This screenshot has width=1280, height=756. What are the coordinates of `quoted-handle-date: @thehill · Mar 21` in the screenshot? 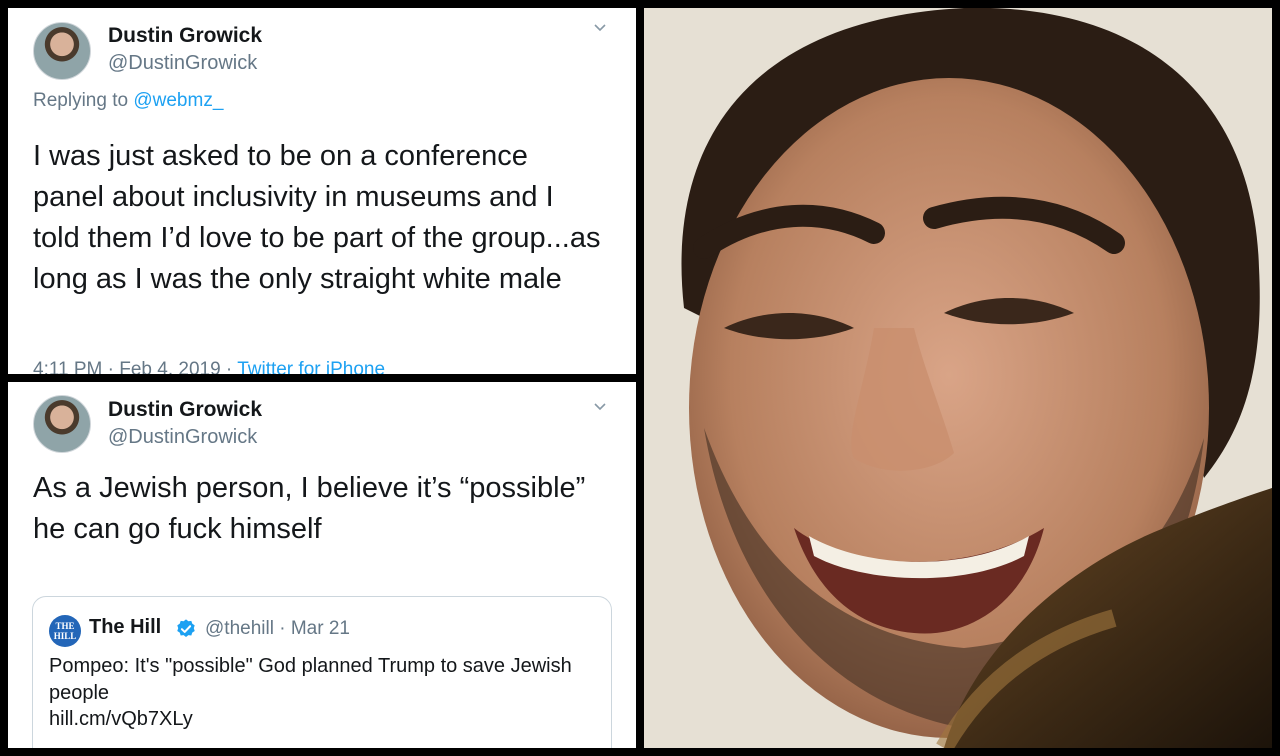 It's located at (277, 629).